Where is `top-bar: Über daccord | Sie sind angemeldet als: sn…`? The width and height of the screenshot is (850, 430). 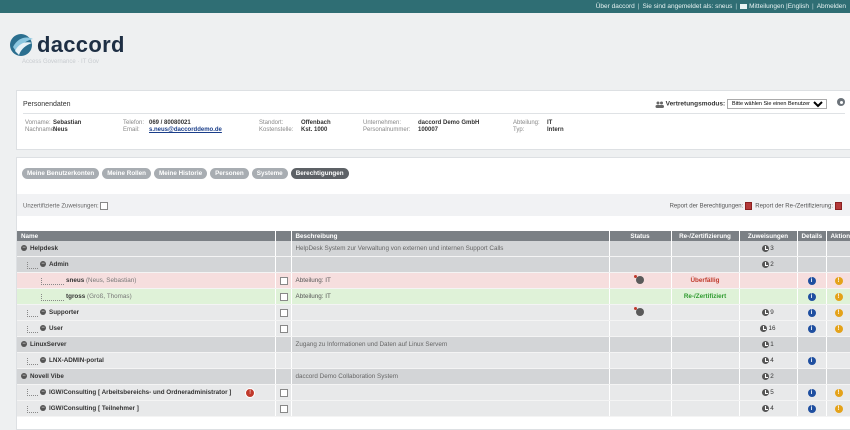
top-bar: Über daccord | Sie sind angemeldet als: sn… is located at coordinates (425, 6).